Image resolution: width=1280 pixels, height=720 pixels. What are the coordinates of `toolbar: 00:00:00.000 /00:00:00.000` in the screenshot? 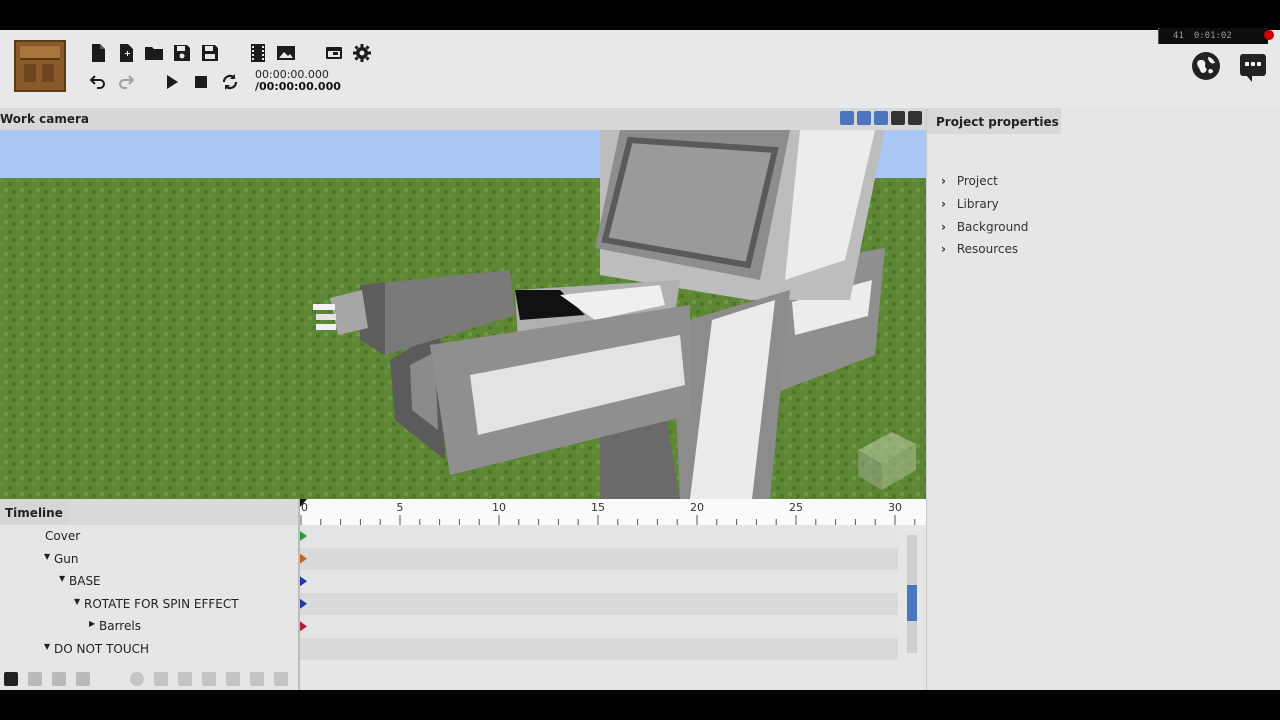 It's located at (640, 69).